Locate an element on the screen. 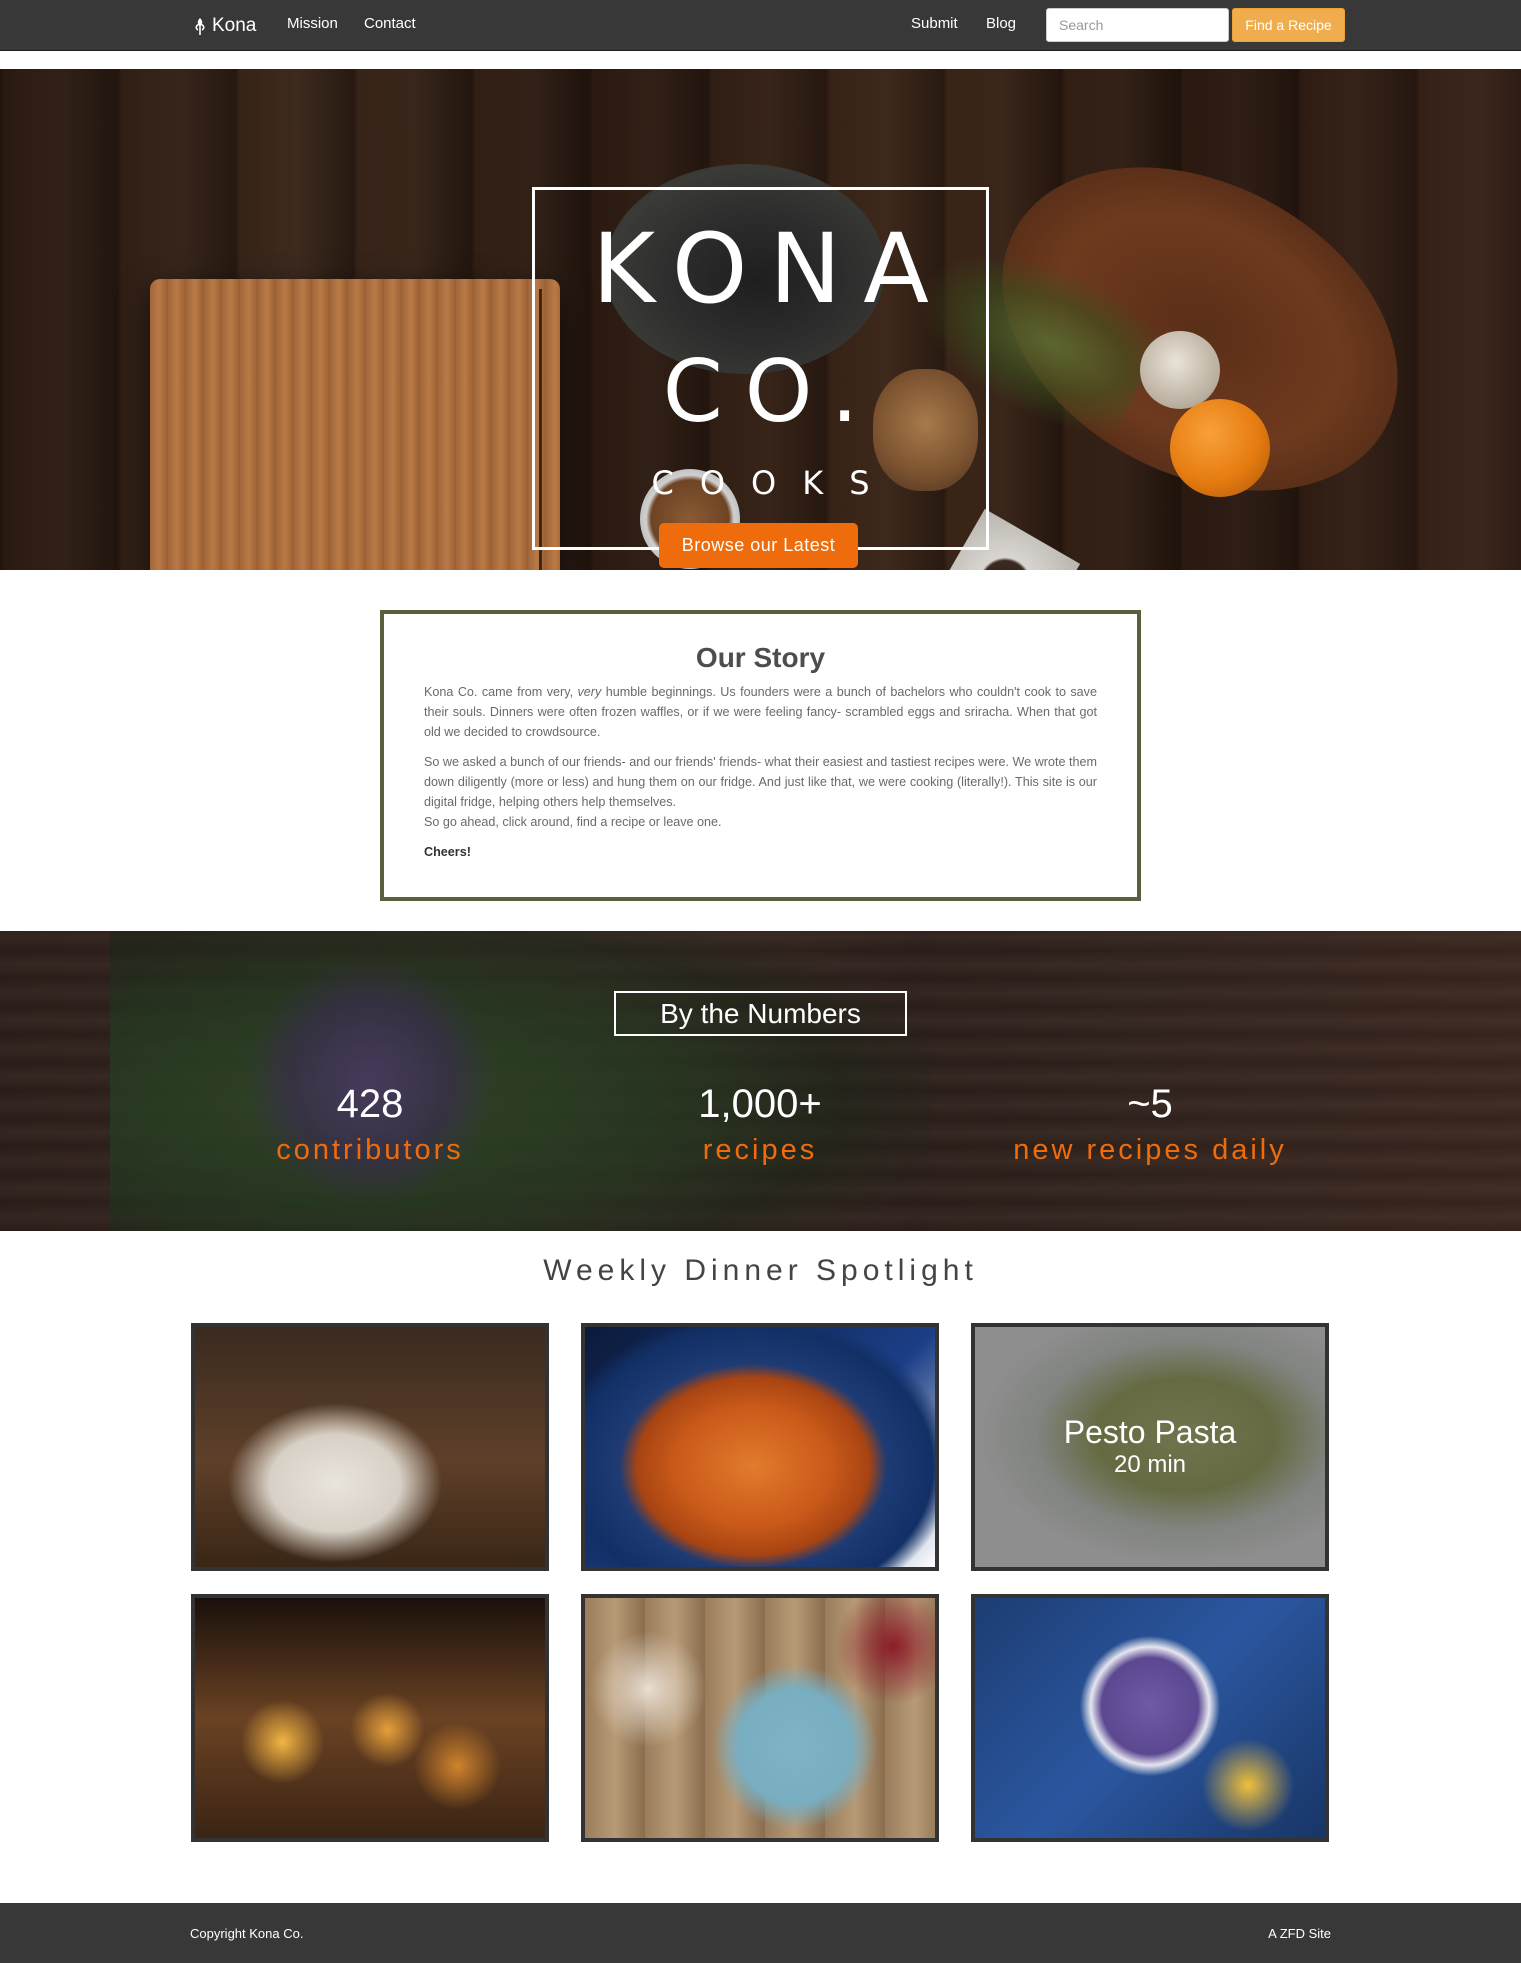 This screenshot has width=1521, height=1963. cutting-board-image is located at coordinates (355, 424).